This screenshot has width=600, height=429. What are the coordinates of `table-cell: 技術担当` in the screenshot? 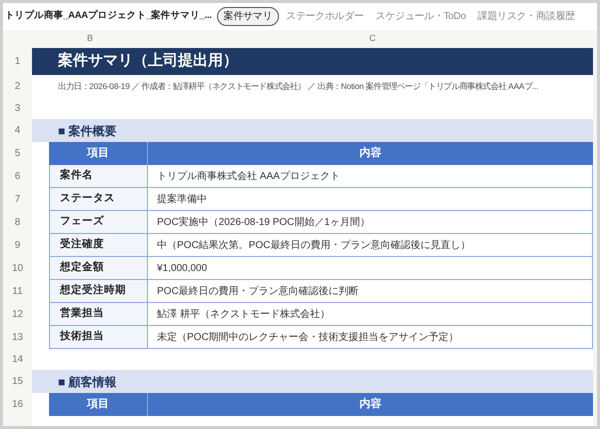 It's located at (98, 337).